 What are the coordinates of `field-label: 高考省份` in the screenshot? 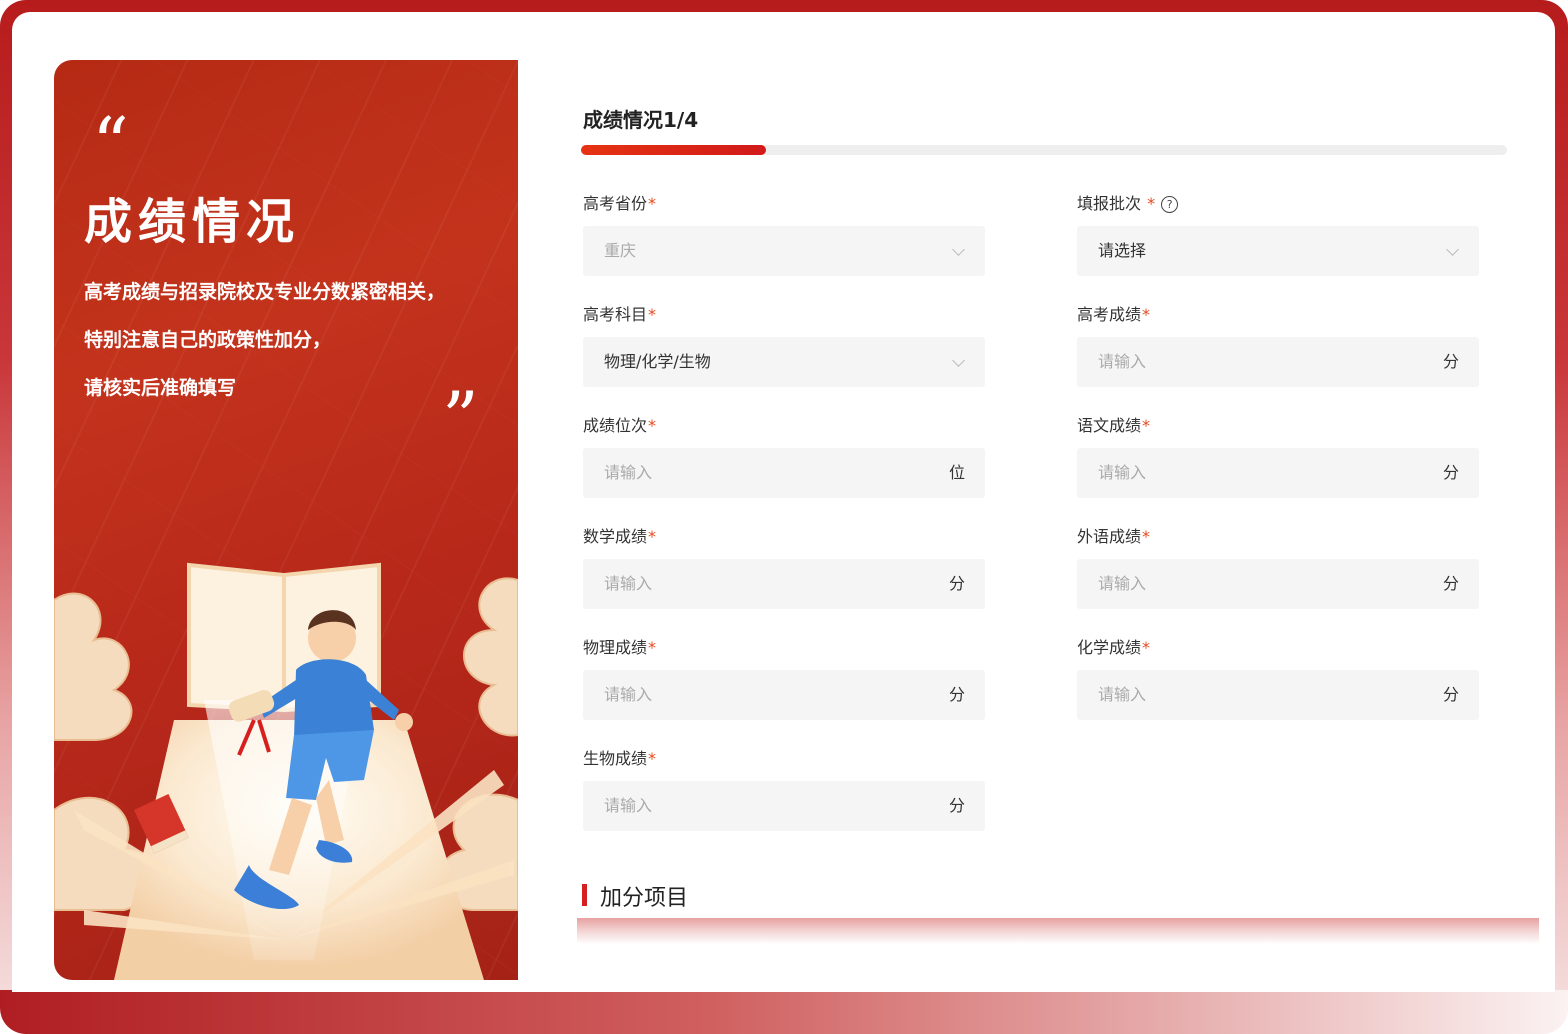 It's located at (615, 203).